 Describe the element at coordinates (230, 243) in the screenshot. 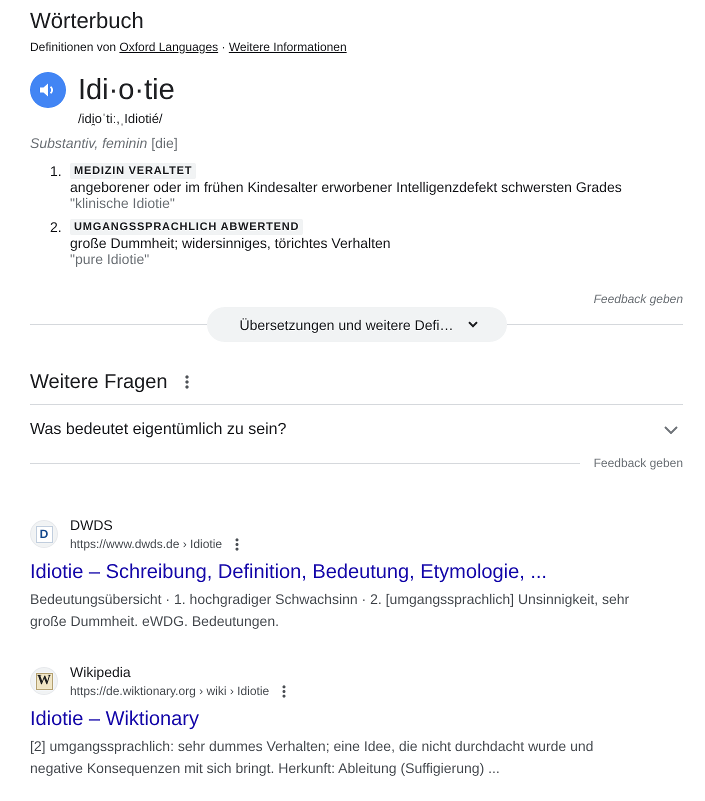

I see `definition-text: große Dummheit; widersinniges, törichtes Verhalten` at that location.